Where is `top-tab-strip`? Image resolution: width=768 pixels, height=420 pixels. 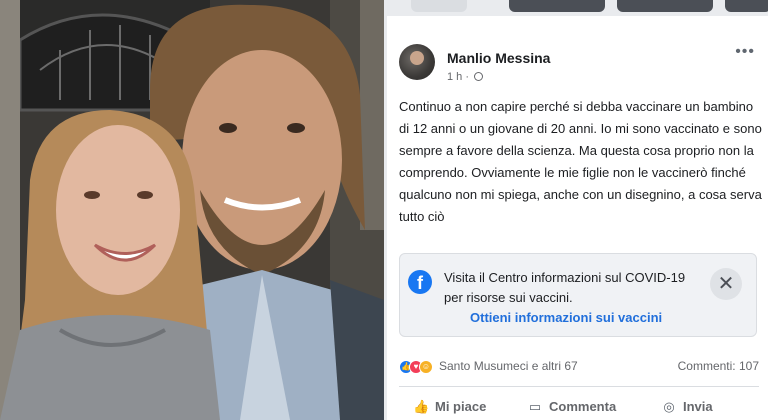 top-tab-strip is located at coordinates (577, 8).